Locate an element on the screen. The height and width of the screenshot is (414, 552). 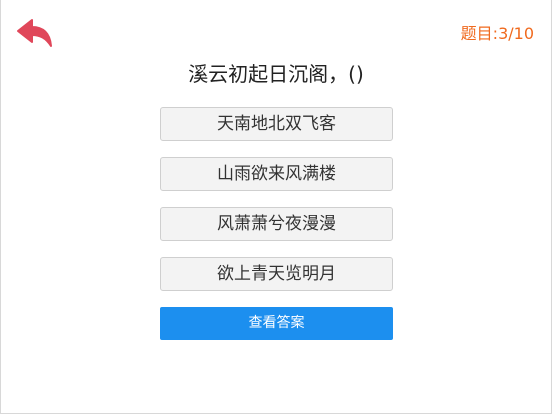
back-button is located at coordinates (35, 33).